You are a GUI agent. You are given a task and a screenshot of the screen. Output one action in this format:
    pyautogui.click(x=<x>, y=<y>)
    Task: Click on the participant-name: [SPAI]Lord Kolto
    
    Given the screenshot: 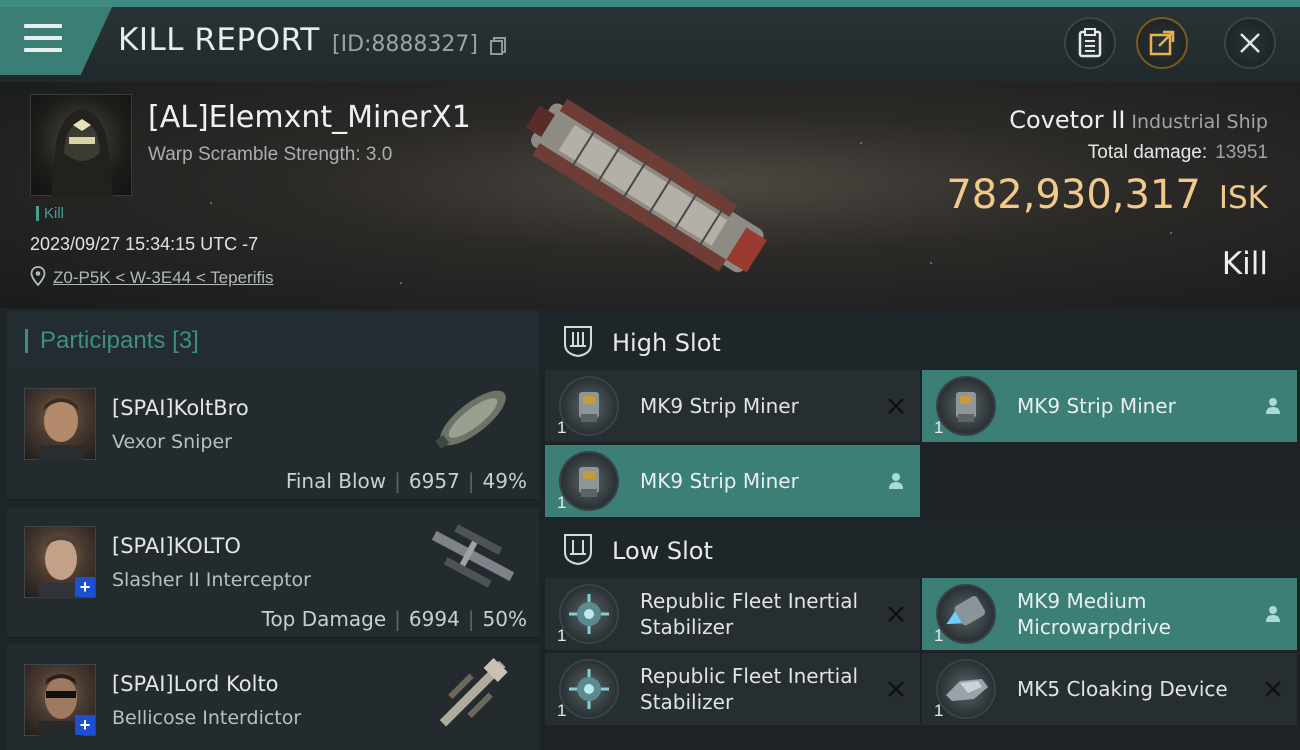 What is the action you would take?
    pyautogui.click(x=195, y=684)
    